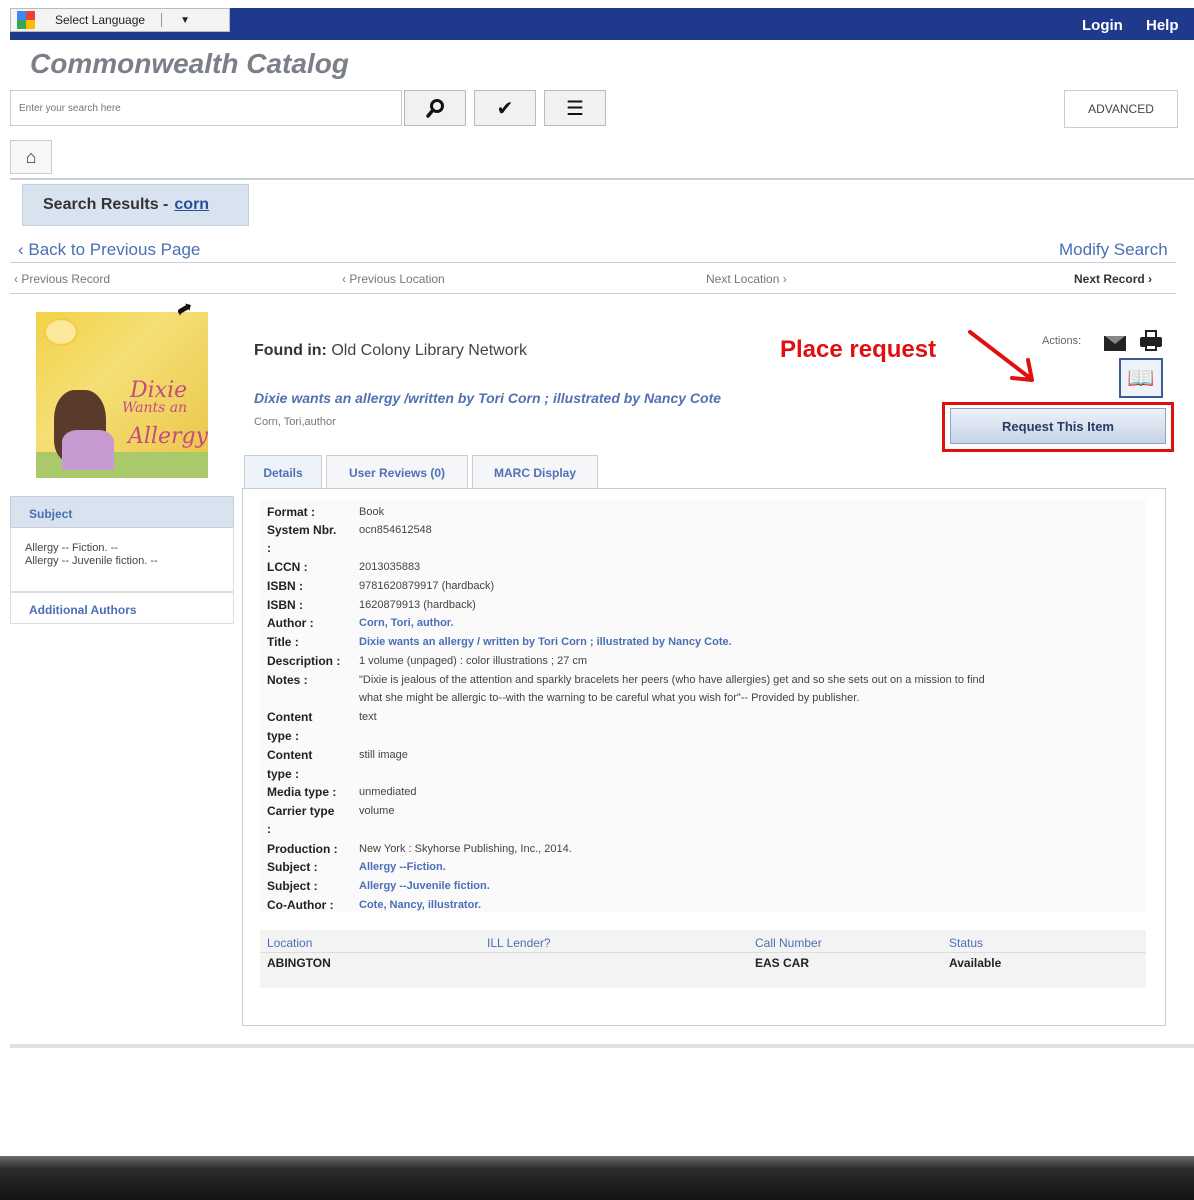 The image size is (1194, 1200). I want to click on next-record-link: Next Record ›, so click(1113, 279).